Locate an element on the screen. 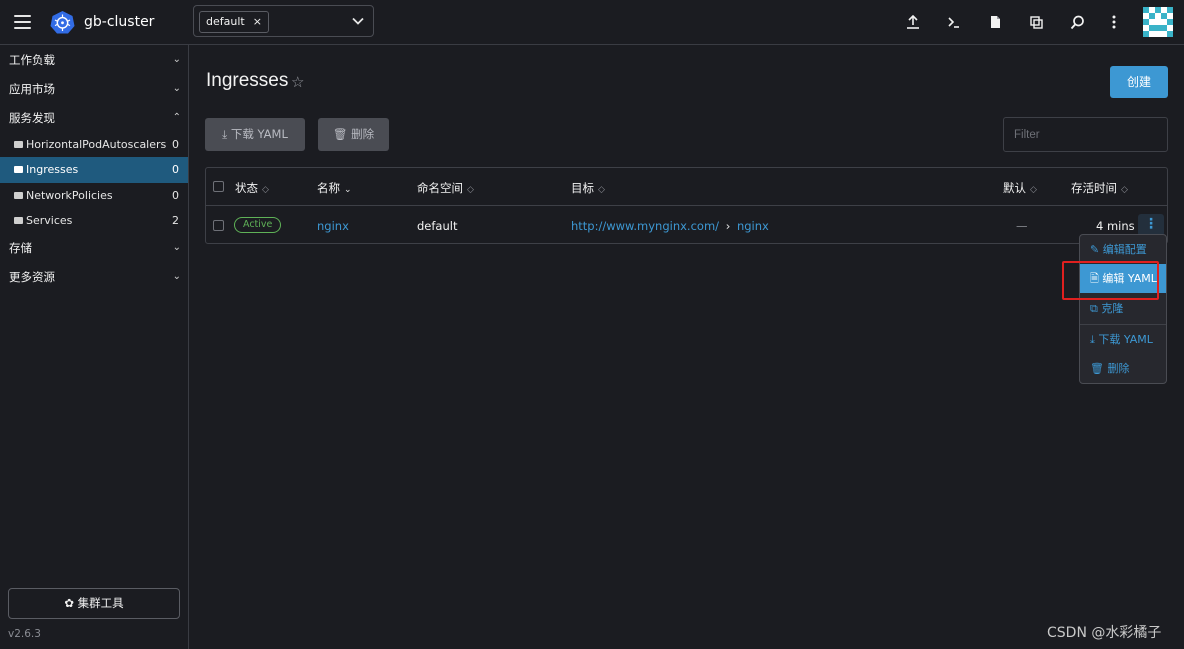 The image size is (1184, 649). delete-button: 🗑 删除 is located at coordinates (353, 134).